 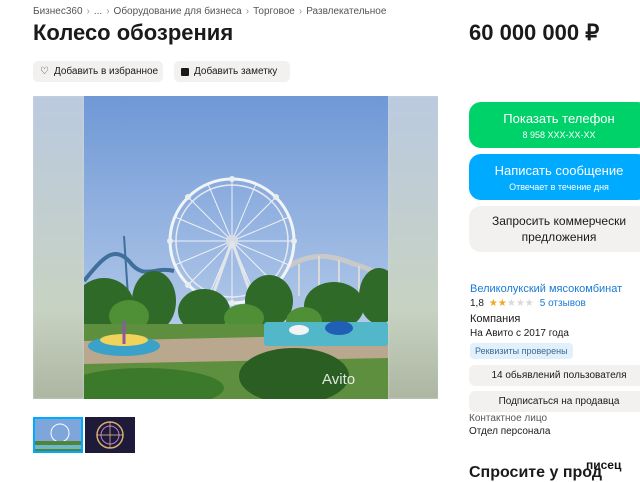 What do you see at coordinates (185, 71) in the screenshot?
I see `note-icon` at bounding box center [185, 71].